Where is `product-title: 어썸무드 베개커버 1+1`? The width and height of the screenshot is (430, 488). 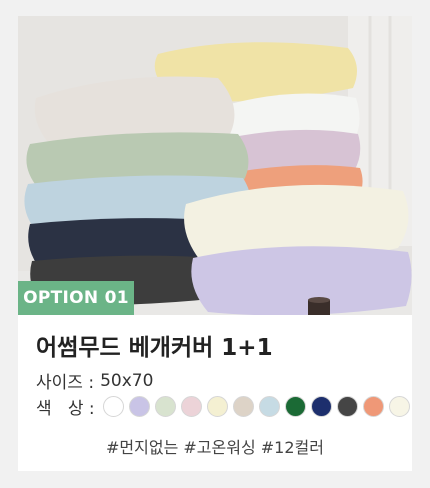
product-title: 어썸무드 베개커버 1+1 is located at coordinates (154, 345).